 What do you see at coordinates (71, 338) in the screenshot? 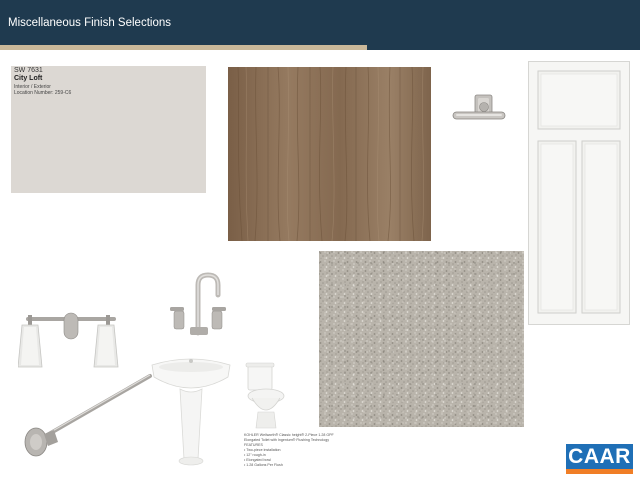
I see `vanity-light-fixture-image` at bounding box center [71, 338].